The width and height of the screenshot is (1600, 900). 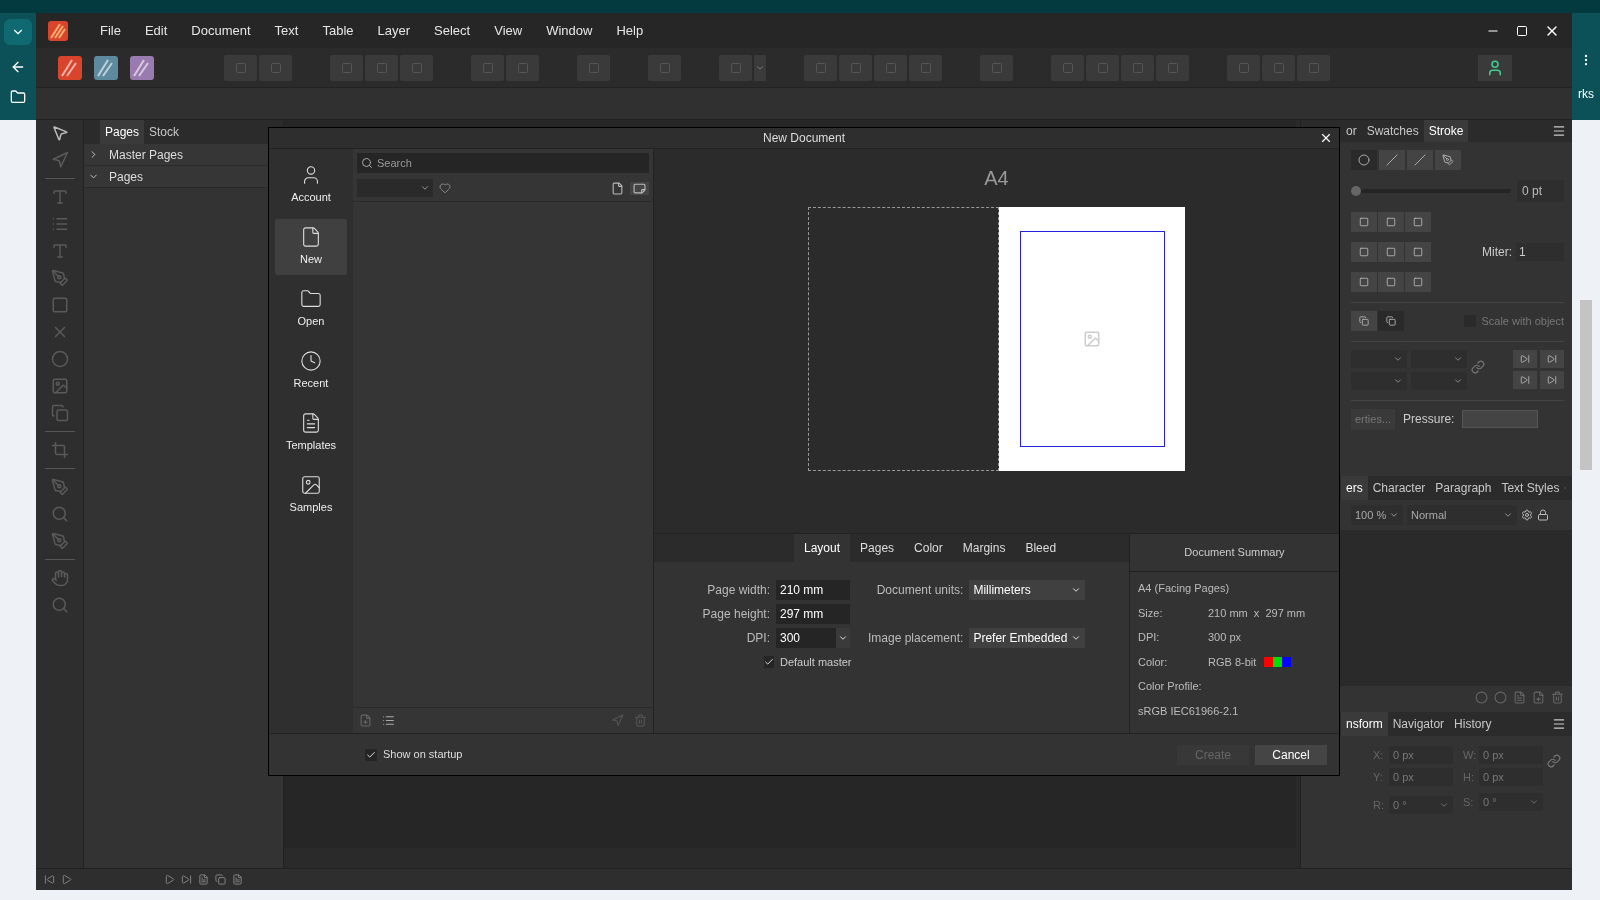 I want to click on nav-item: Templates, so click(x=311, y=433).